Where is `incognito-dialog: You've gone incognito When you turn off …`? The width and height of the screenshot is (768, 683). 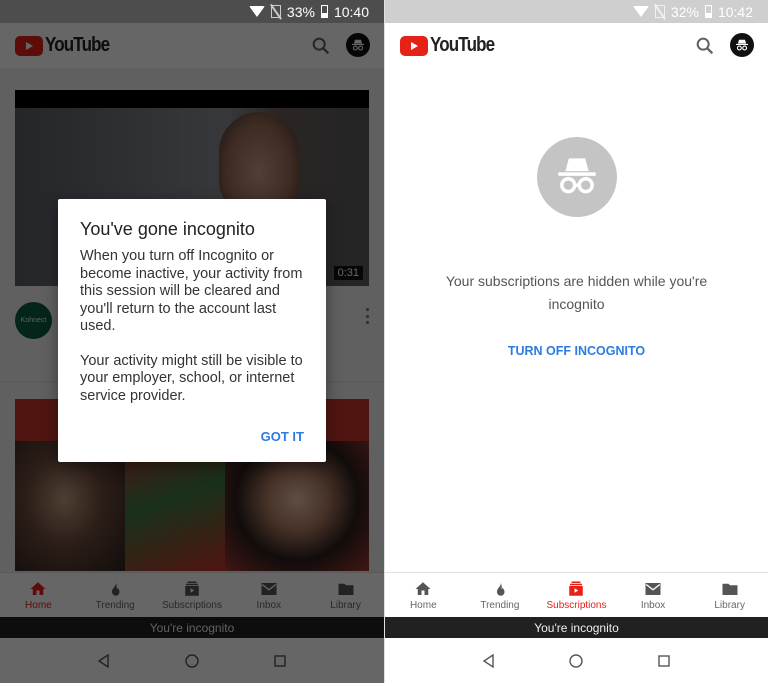 incognito-dialog: You've gone incognito When you turn off … is located at coordinates (192, 330).